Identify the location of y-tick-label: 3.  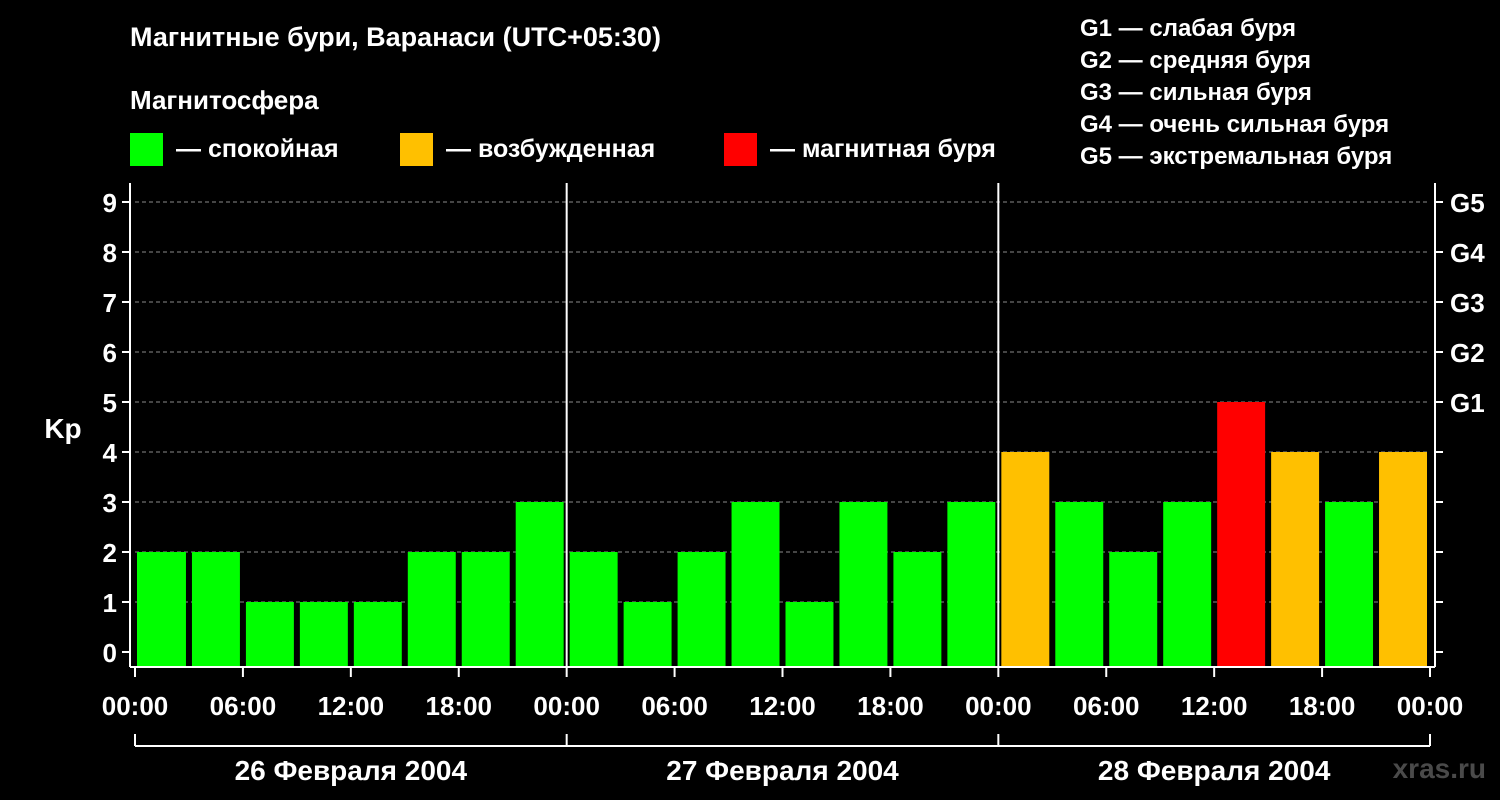
(110, 503).